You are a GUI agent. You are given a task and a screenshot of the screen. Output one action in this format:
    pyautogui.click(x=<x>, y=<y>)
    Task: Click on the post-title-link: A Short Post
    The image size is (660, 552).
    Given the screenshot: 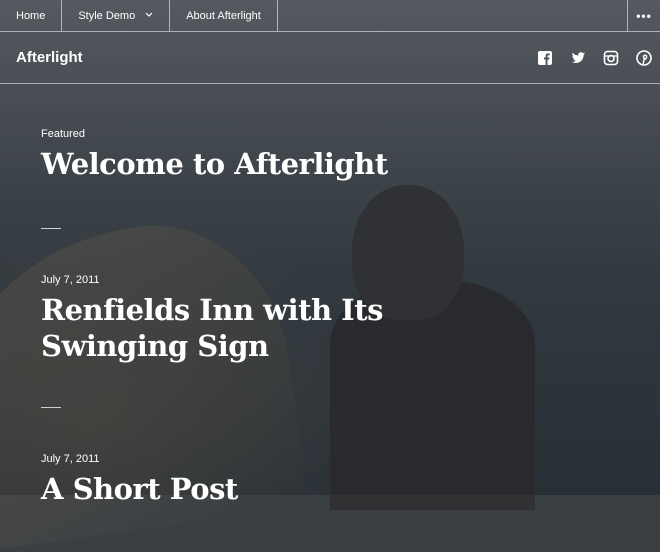 What is the action you would take?
    pyautogui.click(x=341, y=489)
    